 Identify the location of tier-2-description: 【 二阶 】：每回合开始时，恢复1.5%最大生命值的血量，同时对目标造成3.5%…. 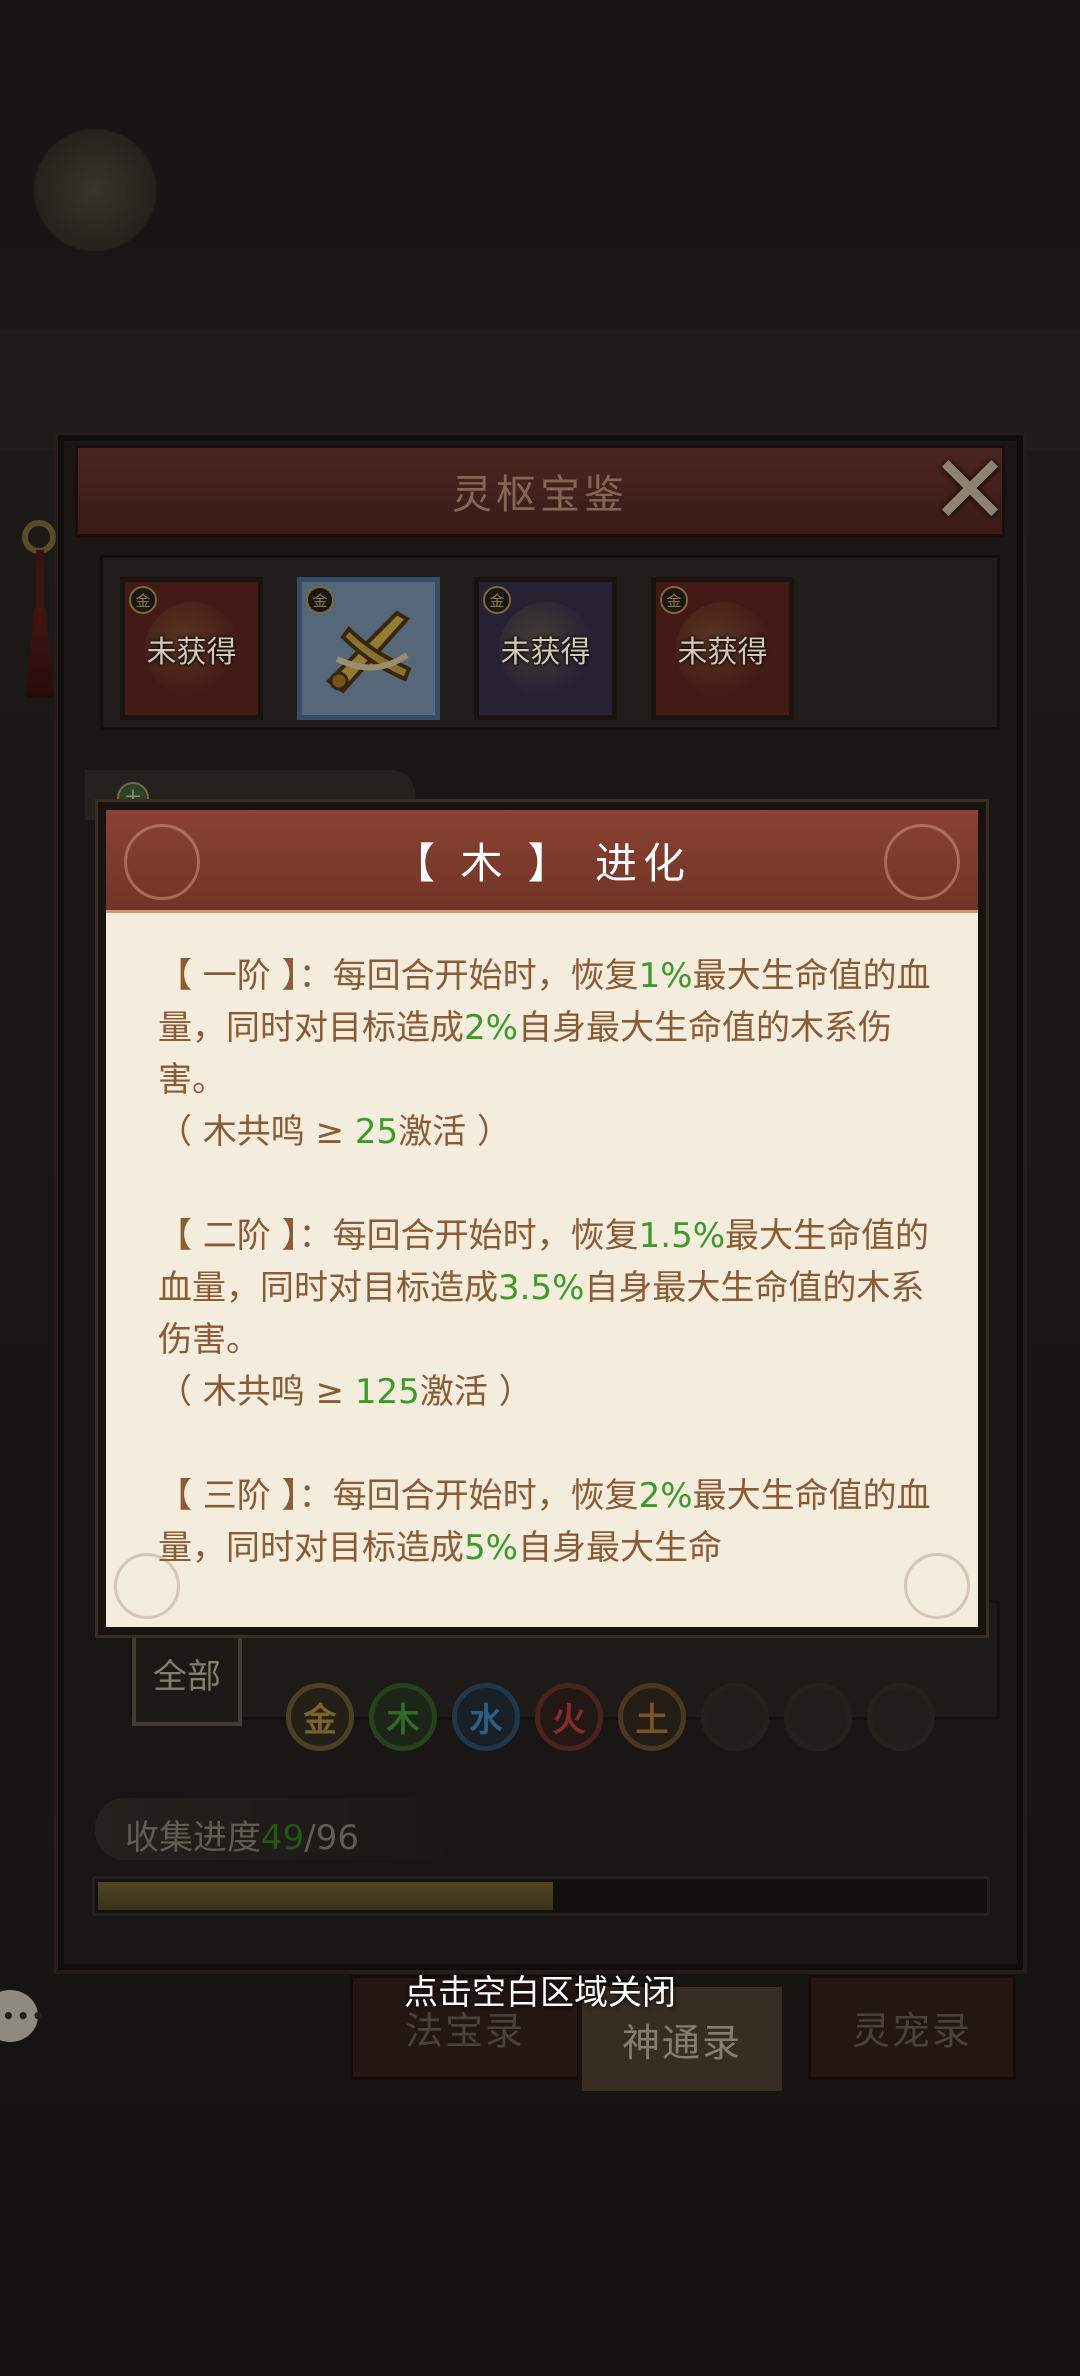
(544, 1314).